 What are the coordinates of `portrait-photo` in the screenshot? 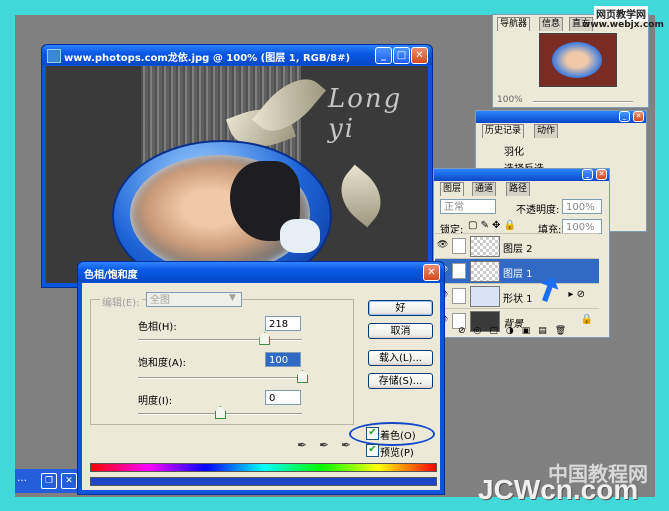 It's located at (225, 214).